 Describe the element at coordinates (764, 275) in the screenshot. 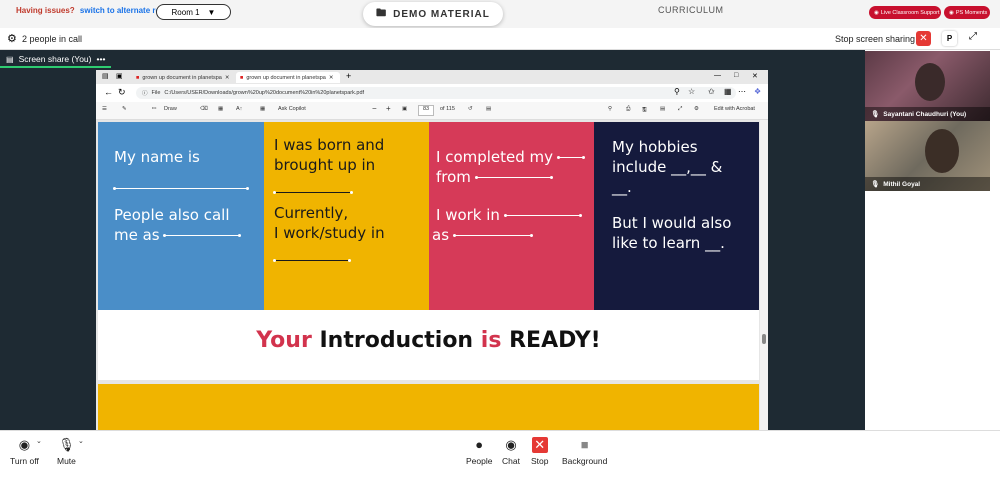

I see `pdf-scrollbar` at that location.